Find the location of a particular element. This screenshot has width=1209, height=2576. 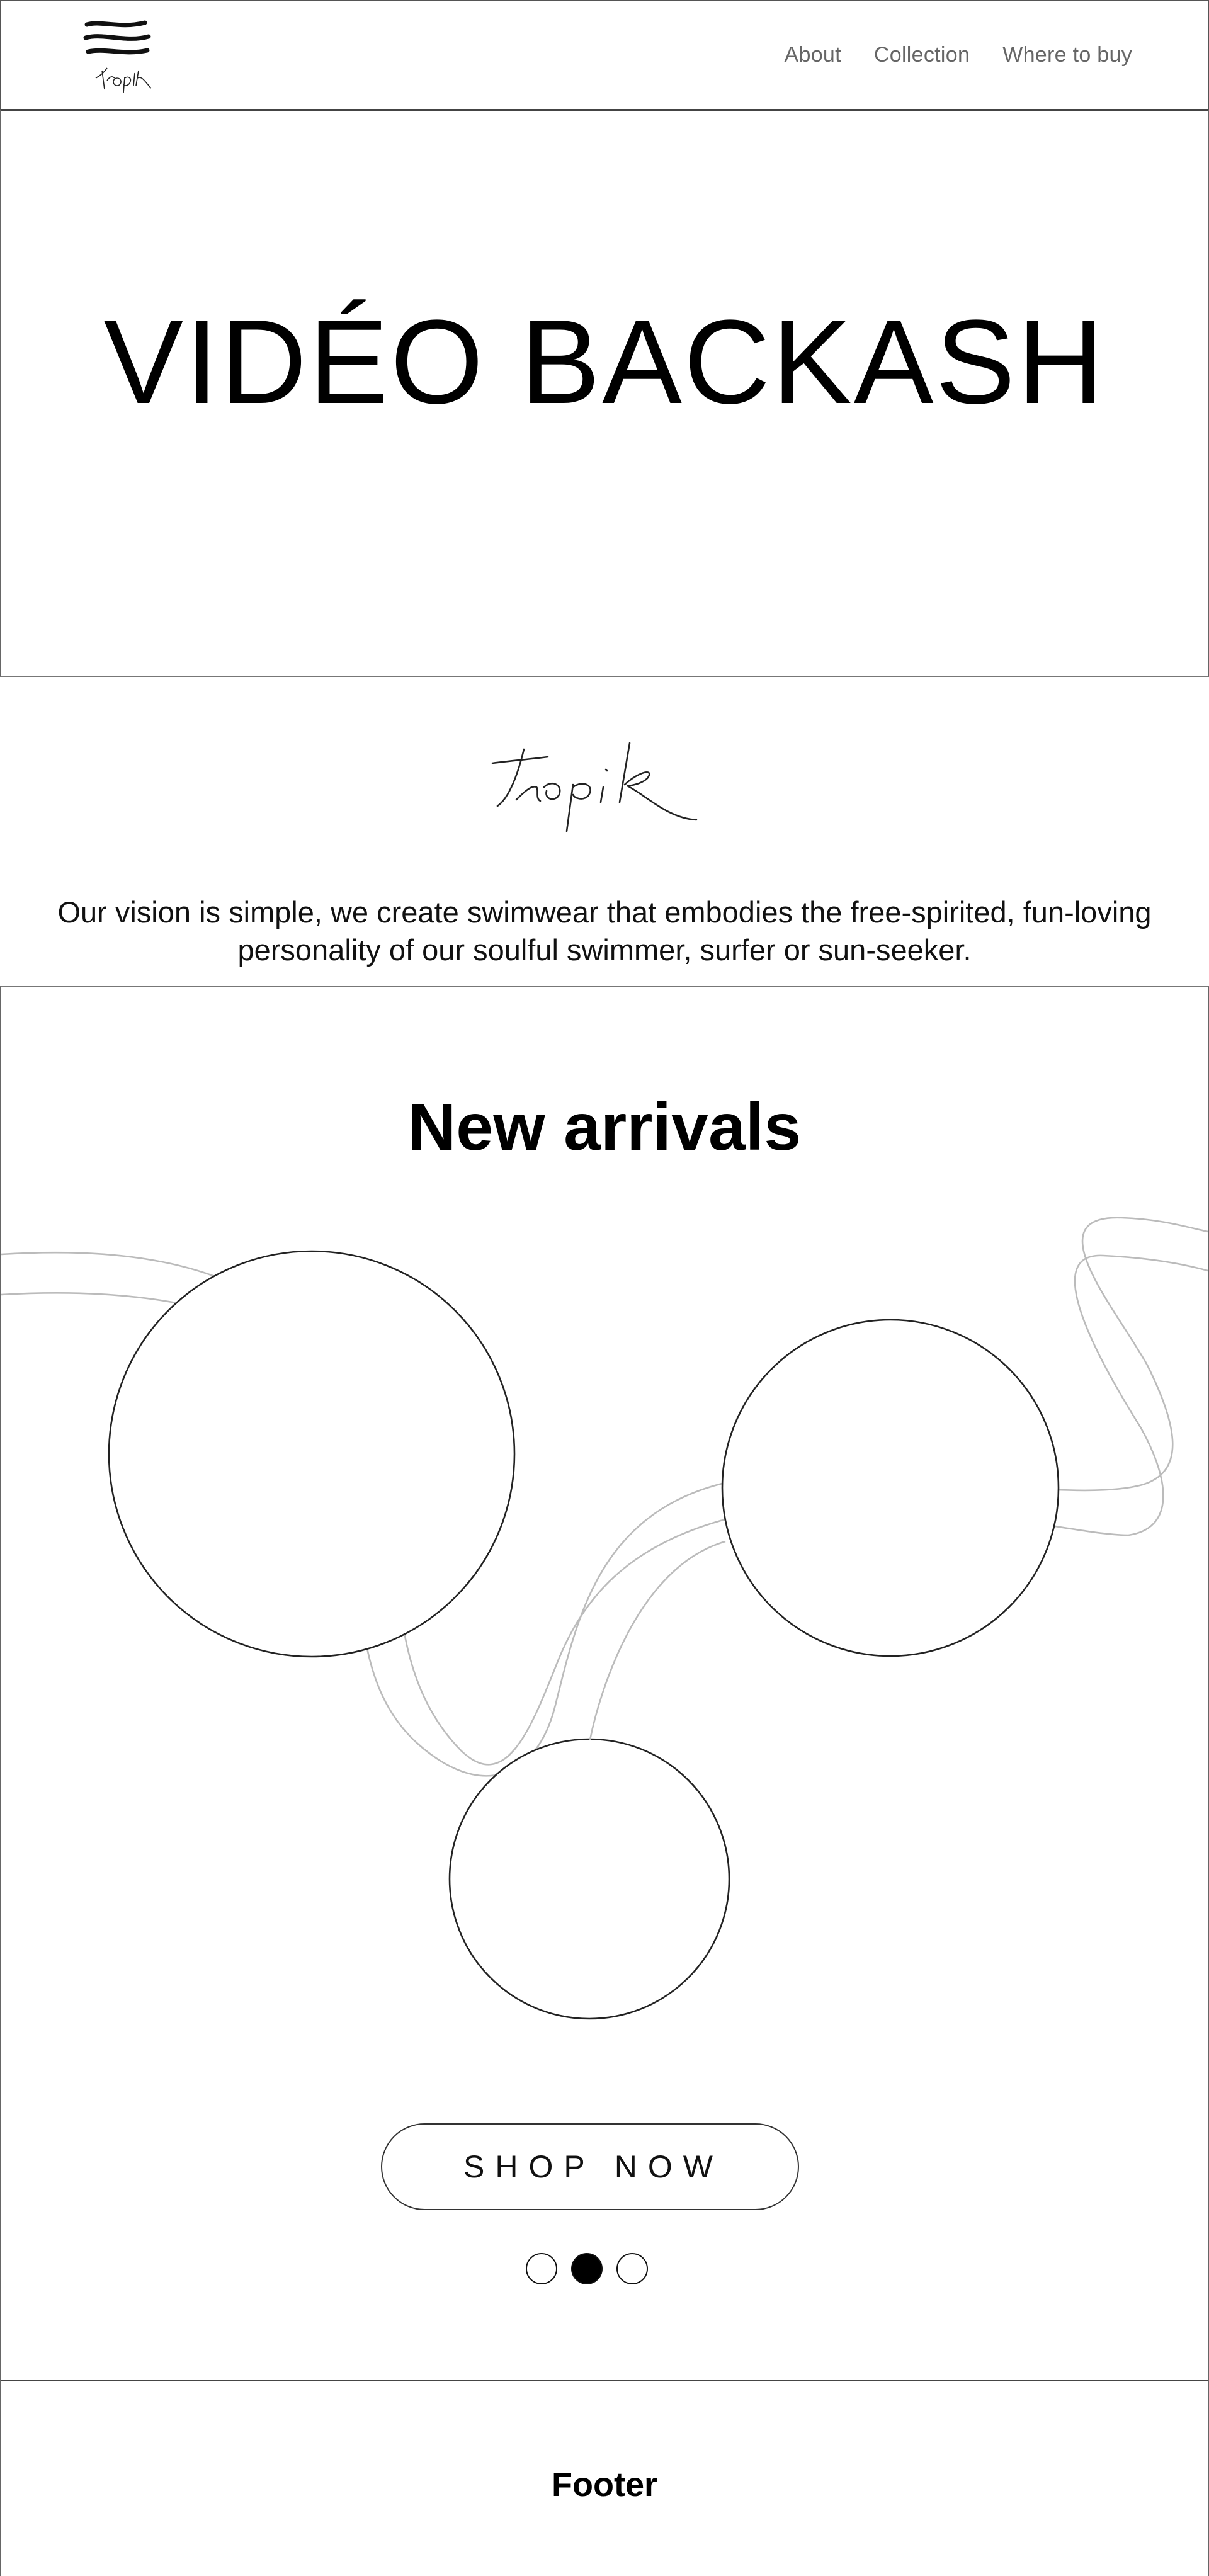

tropik-script-logo is located at coordinates (604, 784).